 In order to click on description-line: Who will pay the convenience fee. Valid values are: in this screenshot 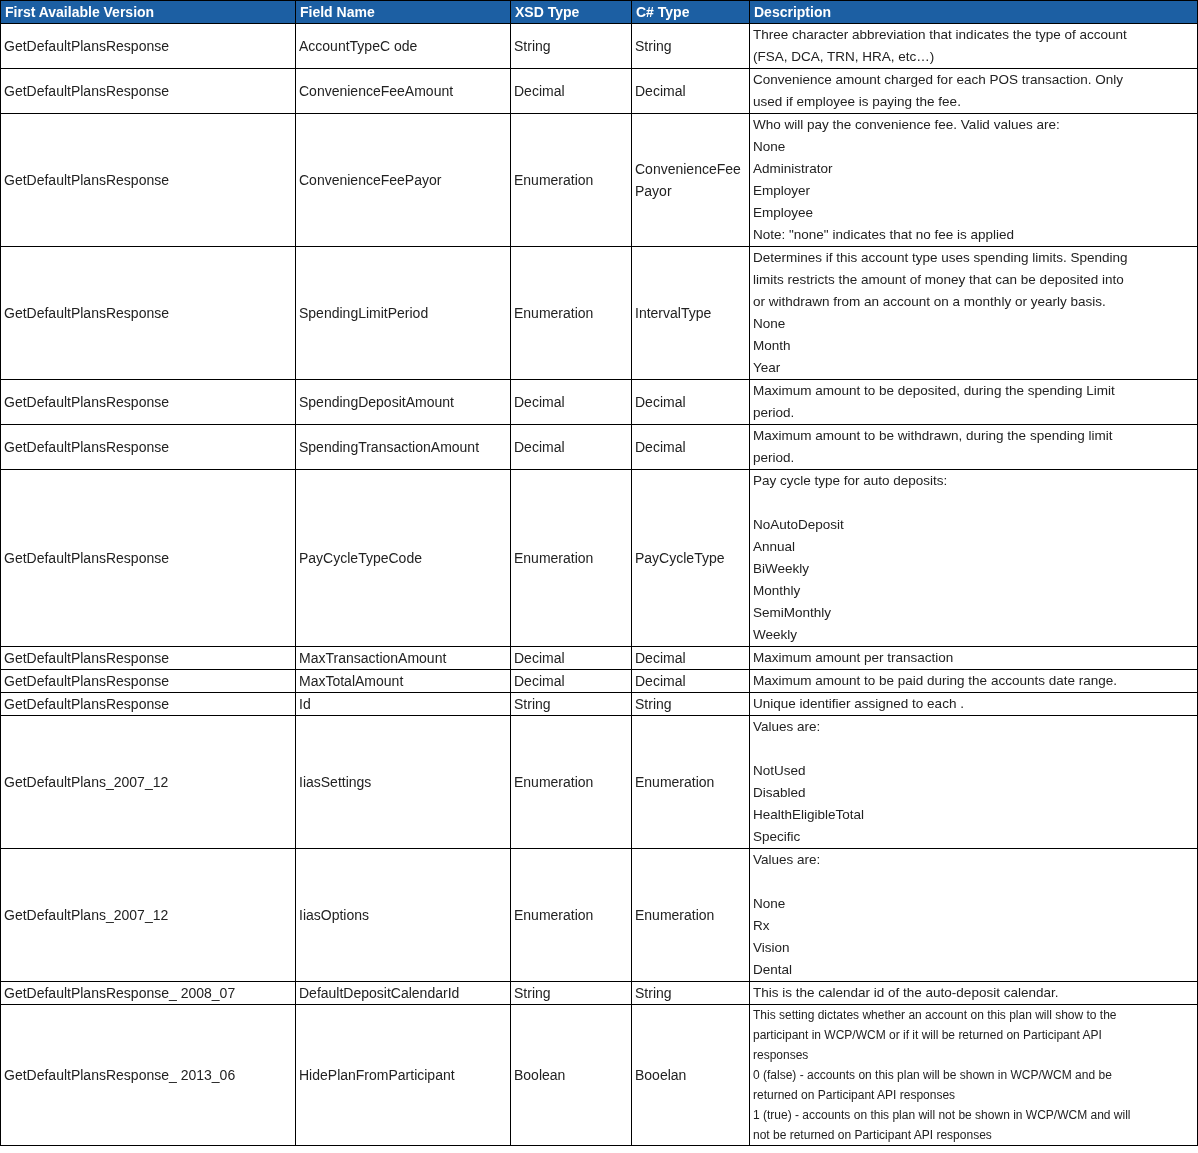, I will do `click(906, 124)`.